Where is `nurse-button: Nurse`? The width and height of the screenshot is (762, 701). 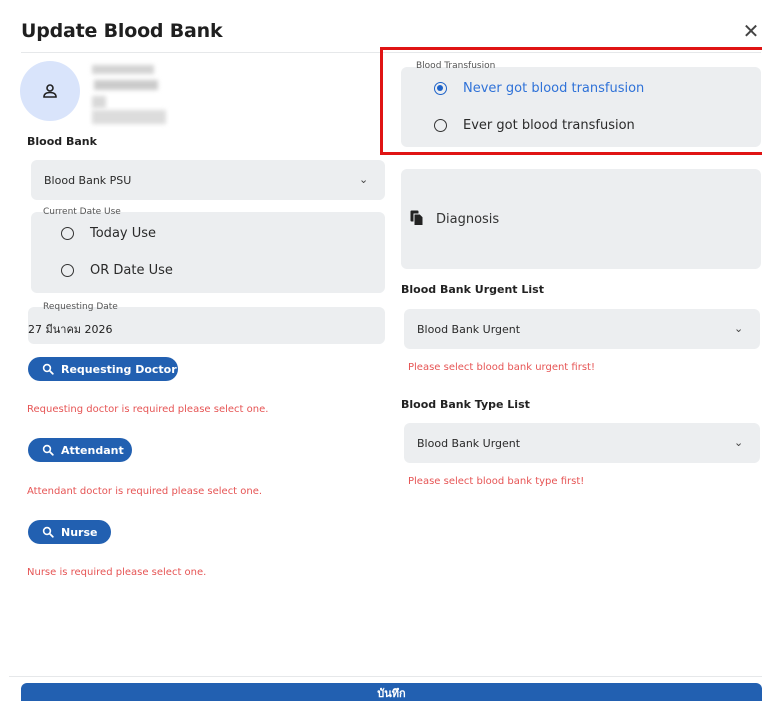
nurse-button: Nurse is located at coordinates (69, 532).